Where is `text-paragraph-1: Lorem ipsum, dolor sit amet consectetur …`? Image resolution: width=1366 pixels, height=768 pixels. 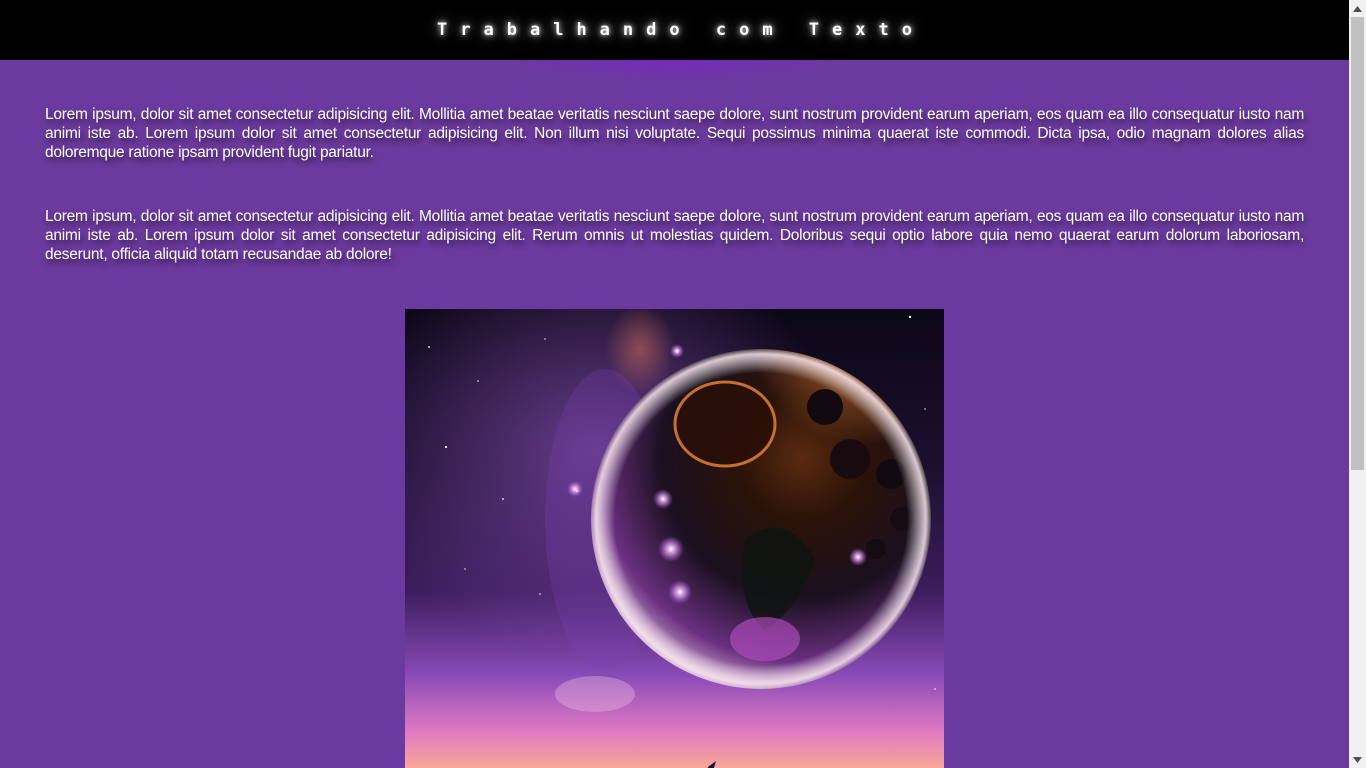 text-paragraph-1: Lorem ipsum, dolor sit amet consectetur … is located at coordinates (674, 133).